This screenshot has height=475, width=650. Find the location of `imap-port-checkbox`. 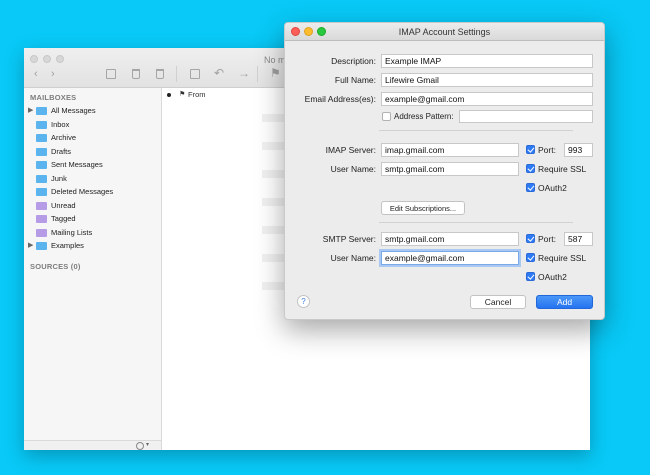

imap-port-checkbox is located at coordinates (530, 149).